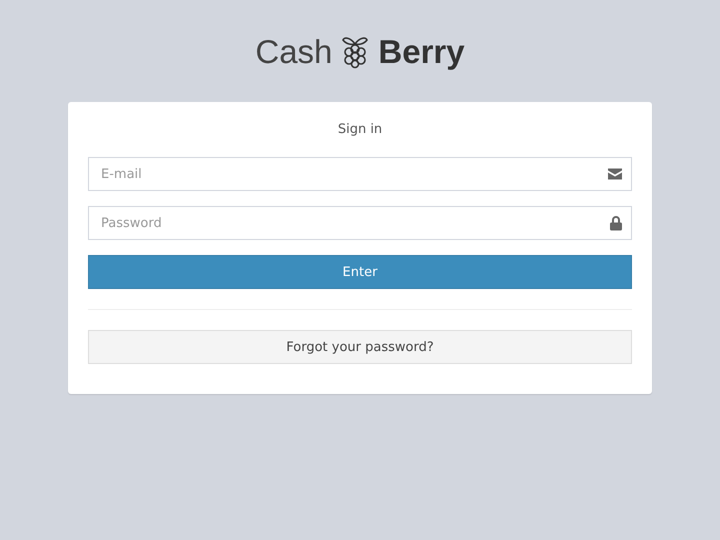 The image size is (720, 540). What do you see at coordinates (421, 52) in the screenshot?
I see `logo-text: Berry` at bounding box center [421, 52].